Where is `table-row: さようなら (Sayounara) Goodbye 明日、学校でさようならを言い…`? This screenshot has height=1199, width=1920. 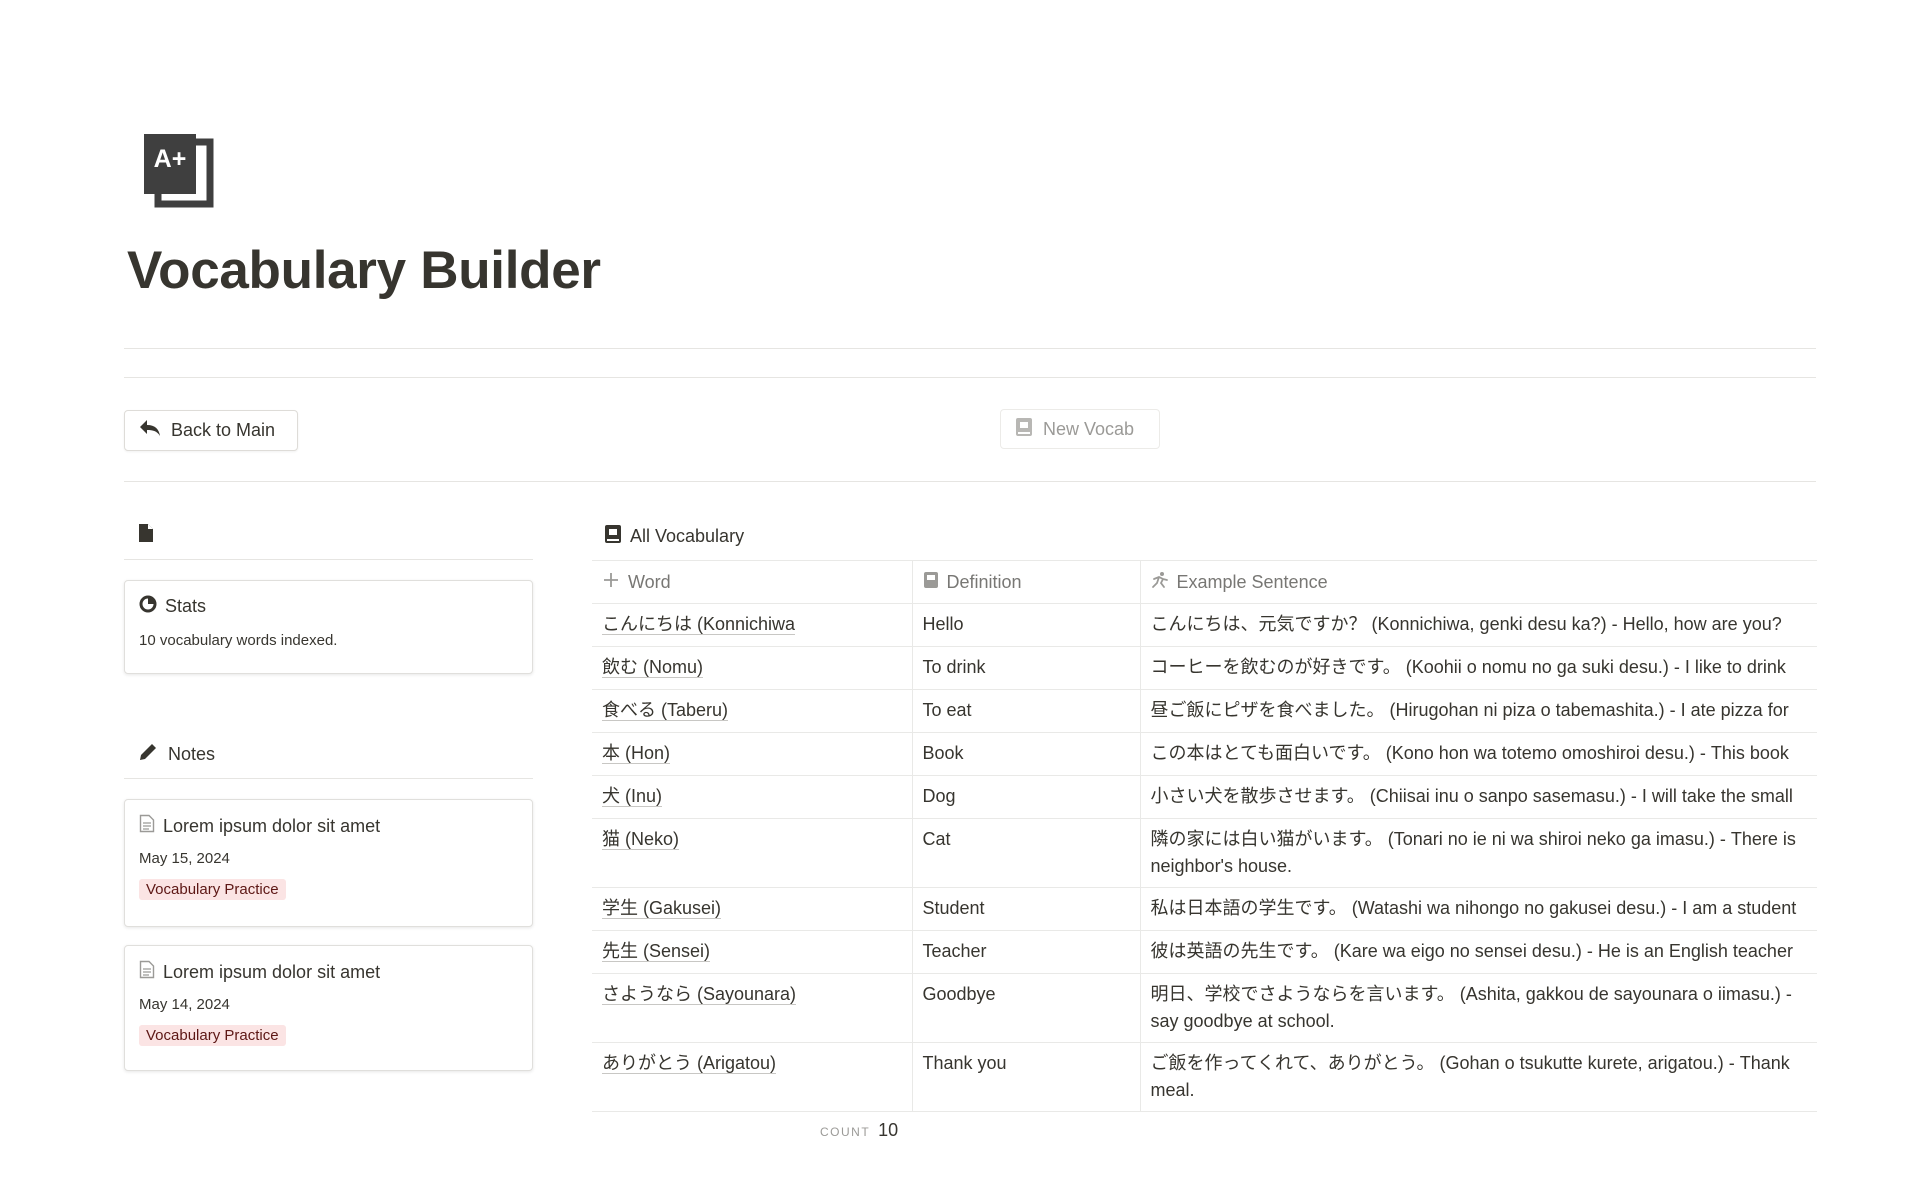
table-row: さようなら (Sayounara) Goodbye 明日、学校でさようならを言い… is located at coordinates (1204, 1008).